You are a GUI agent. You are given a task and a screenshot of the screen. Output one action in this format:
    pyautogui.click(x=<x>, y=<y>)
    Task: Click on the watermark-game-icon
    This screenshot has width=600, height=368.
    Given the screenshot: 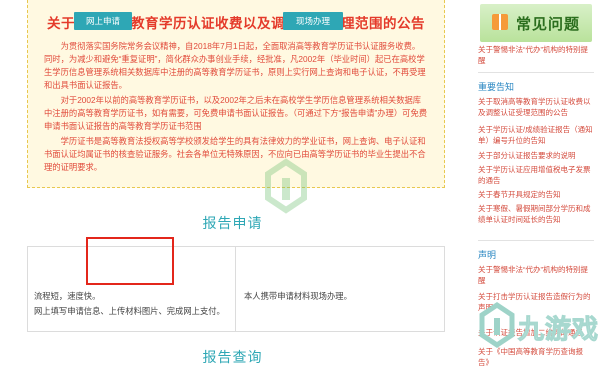 What is the action you would take?
    pyautogui.click(x=497, y=325)
    